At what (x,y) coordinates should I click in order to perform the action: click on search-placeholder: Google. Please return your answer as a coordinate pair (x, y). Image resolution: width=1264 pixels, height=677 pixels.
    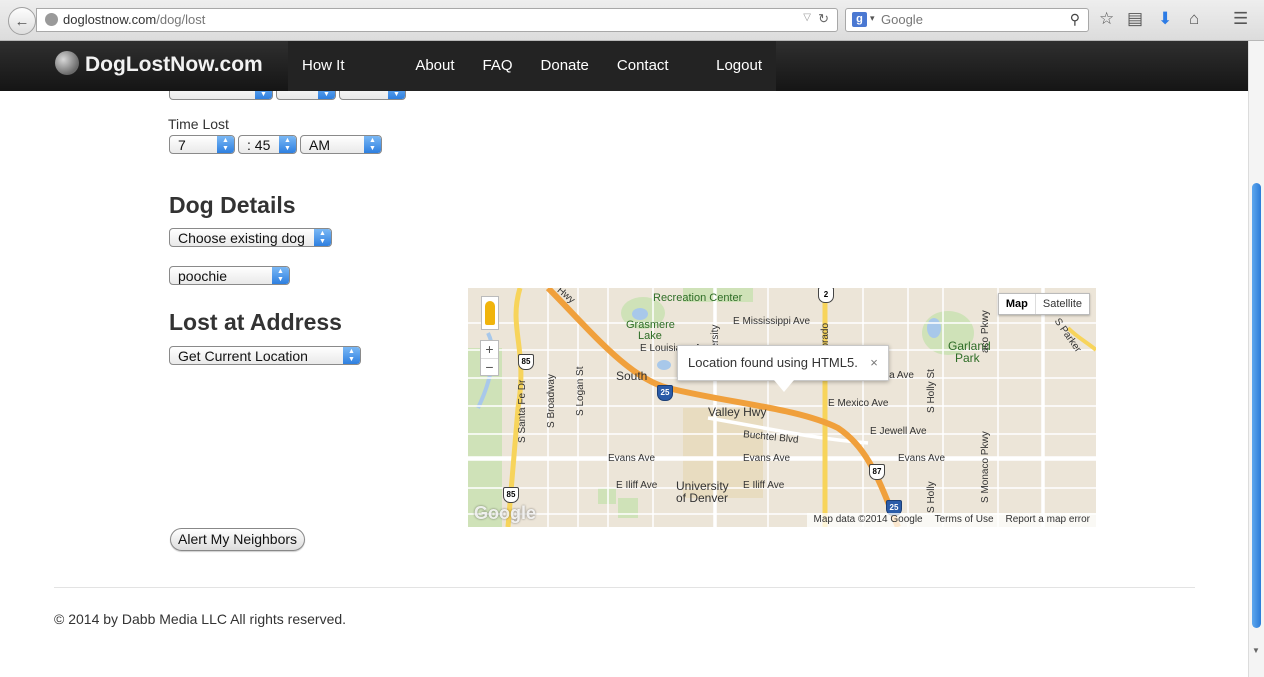
    Looking at the image, I should click on (902, 19).